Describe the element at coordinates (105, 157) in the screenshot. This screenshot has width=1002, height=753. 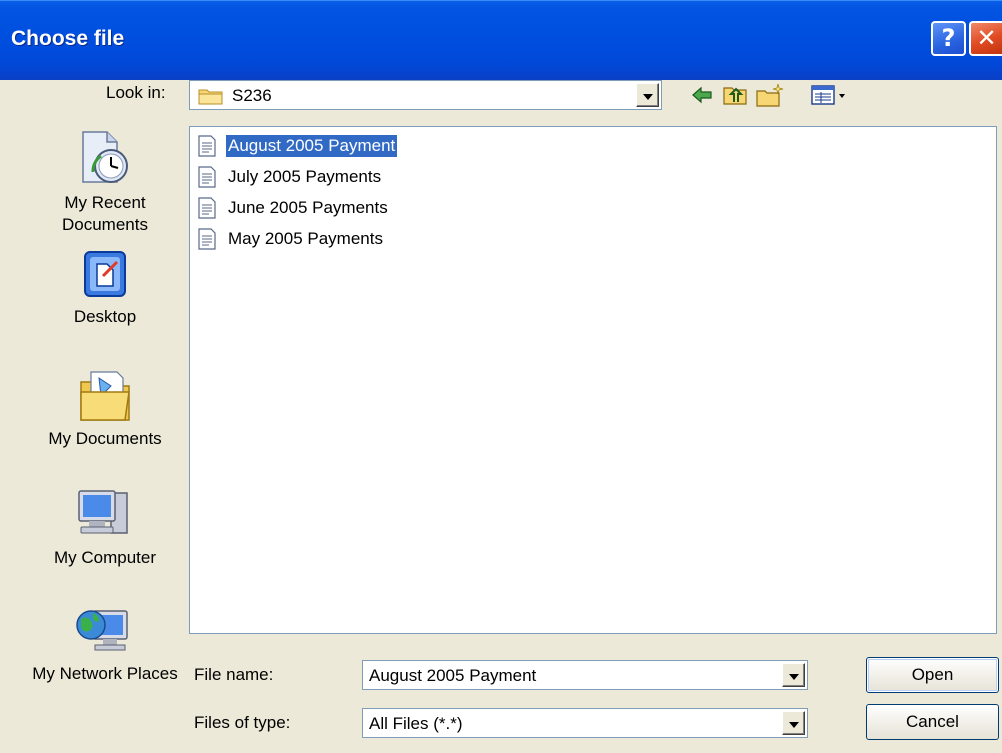
I see `recent-documents-icon` at that location.